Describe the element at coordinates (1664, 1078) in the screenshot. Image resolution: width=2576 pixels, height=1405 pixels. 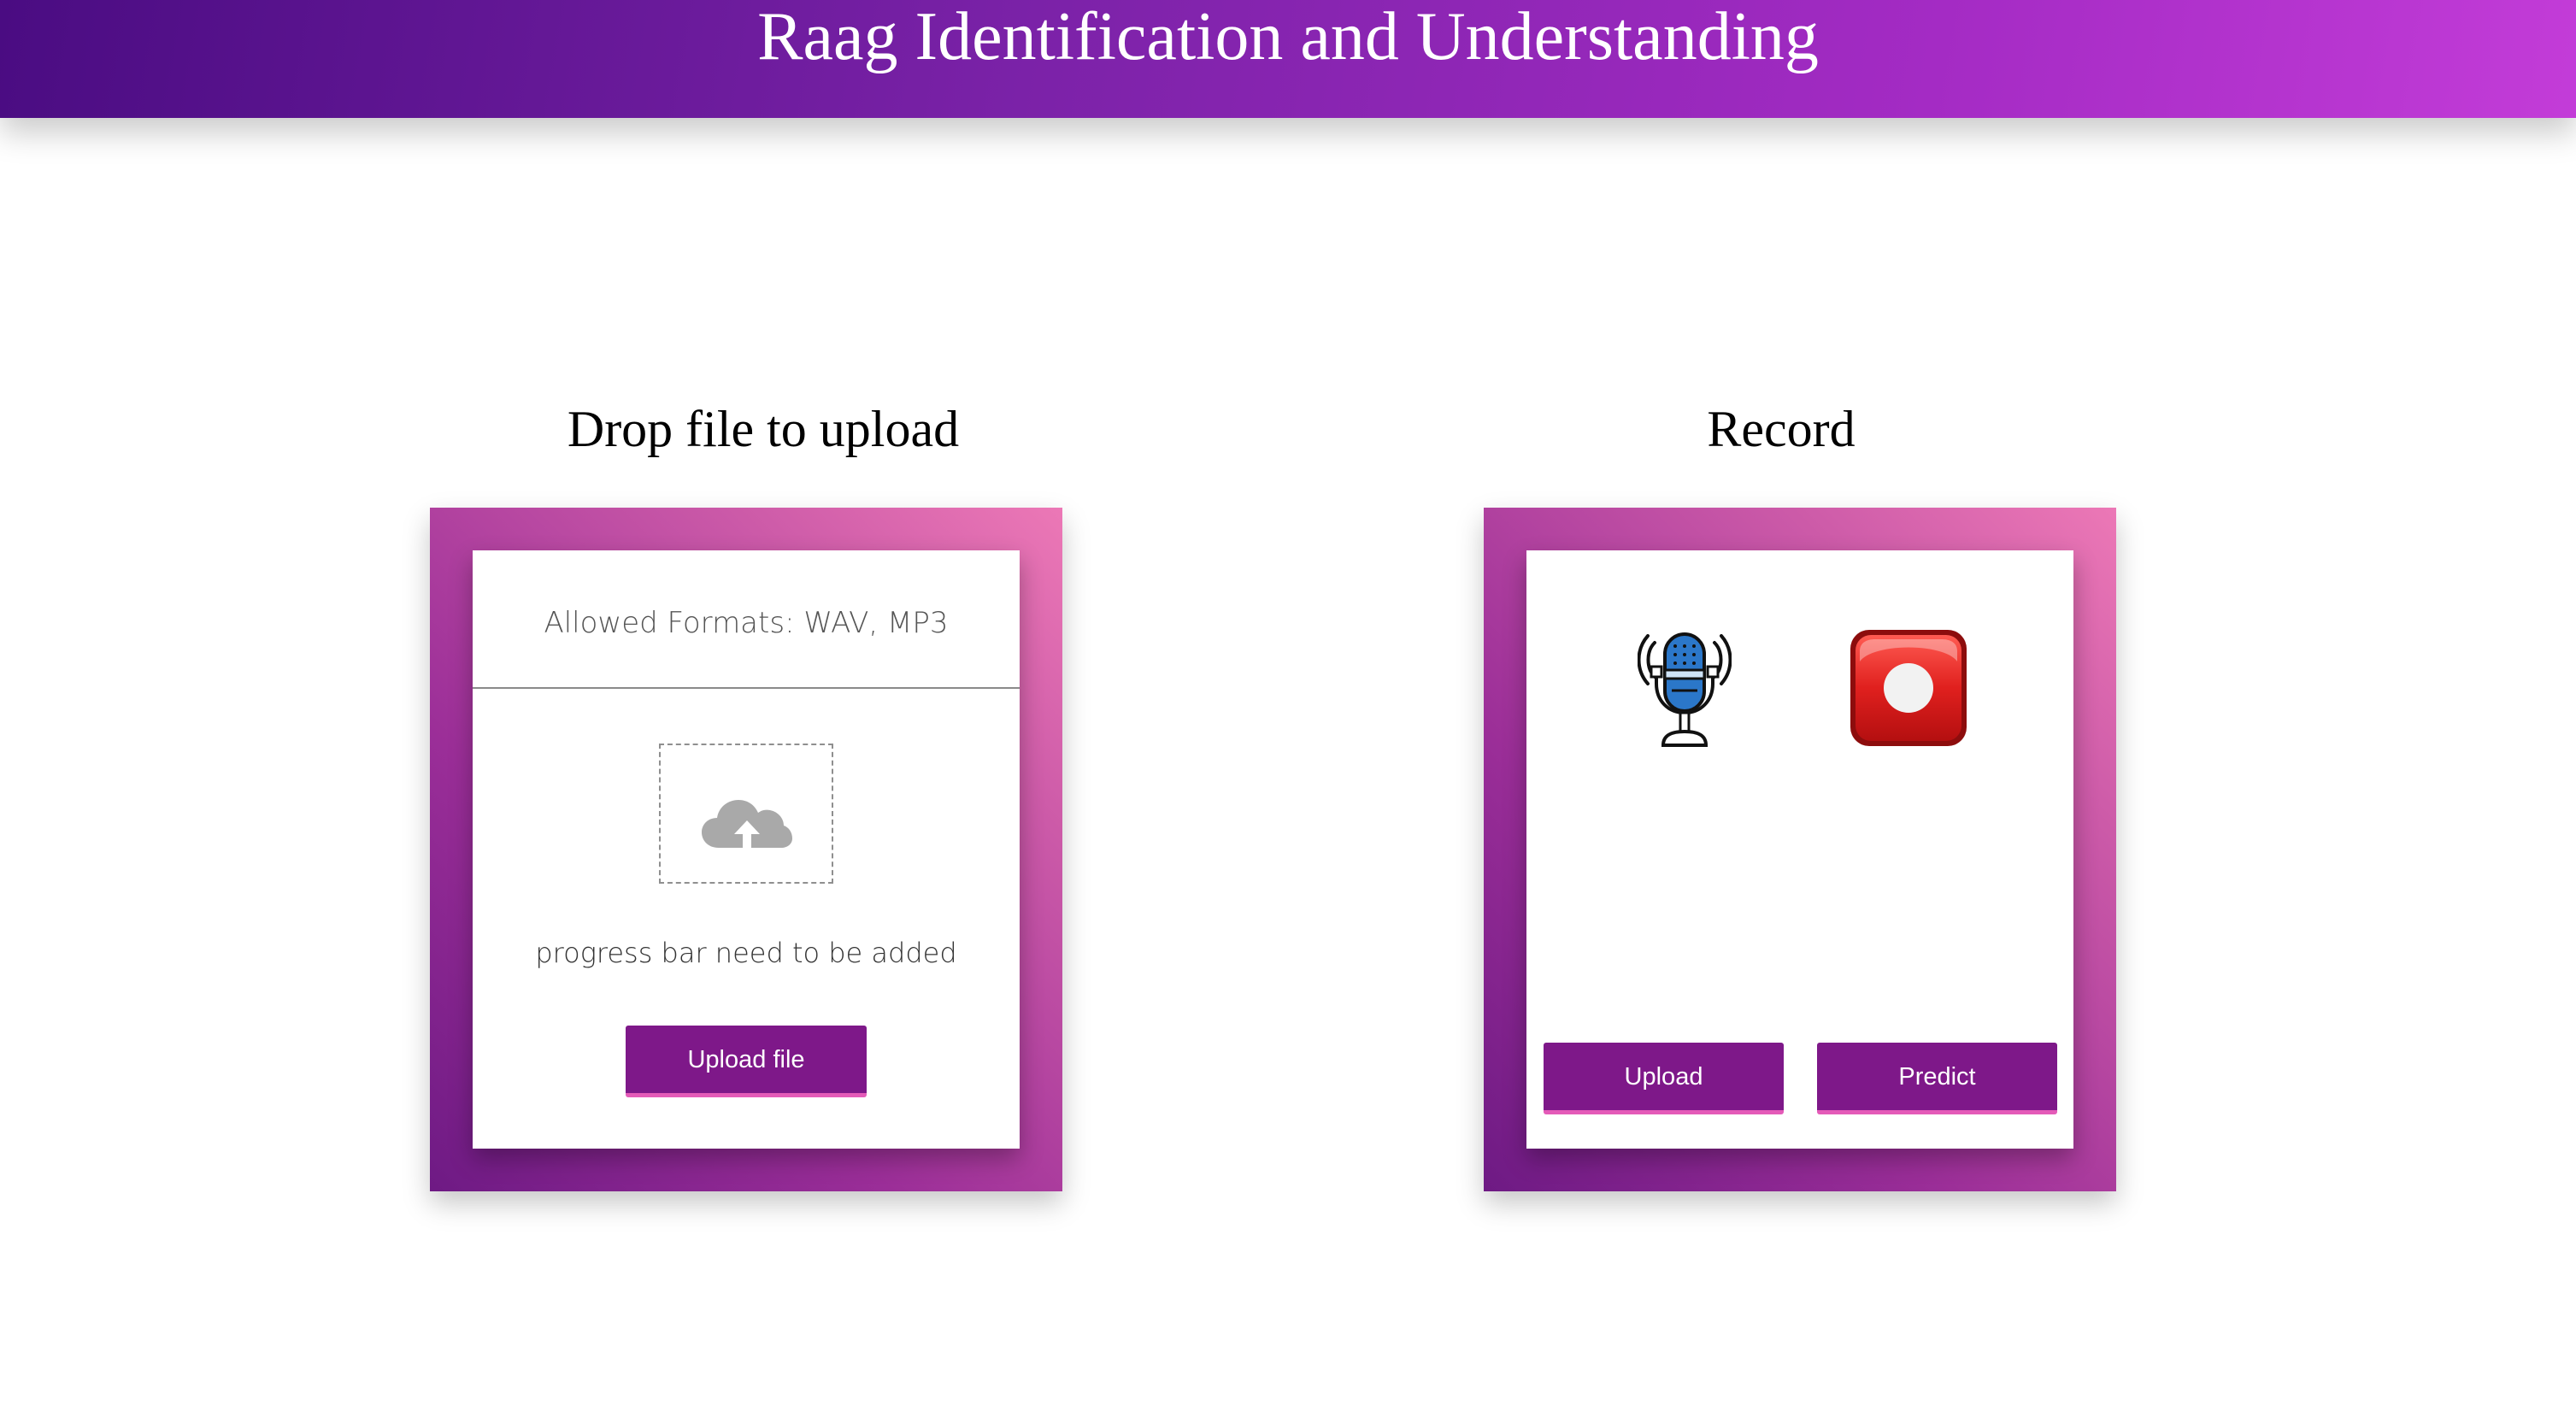
I see `record-upload-button: Upload` at that location.